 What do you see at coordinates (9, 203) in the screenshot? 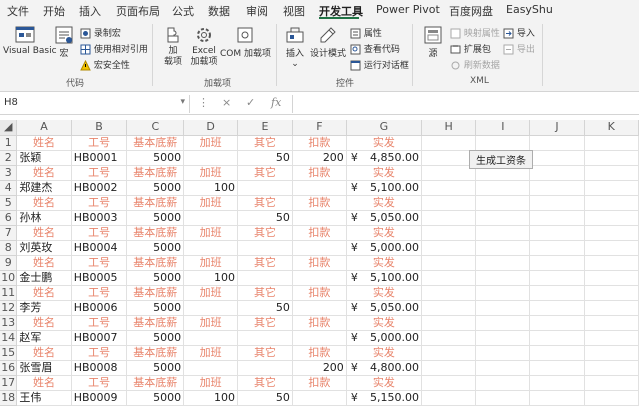
I see `row-header: 5` at bounding box center [9, 203].